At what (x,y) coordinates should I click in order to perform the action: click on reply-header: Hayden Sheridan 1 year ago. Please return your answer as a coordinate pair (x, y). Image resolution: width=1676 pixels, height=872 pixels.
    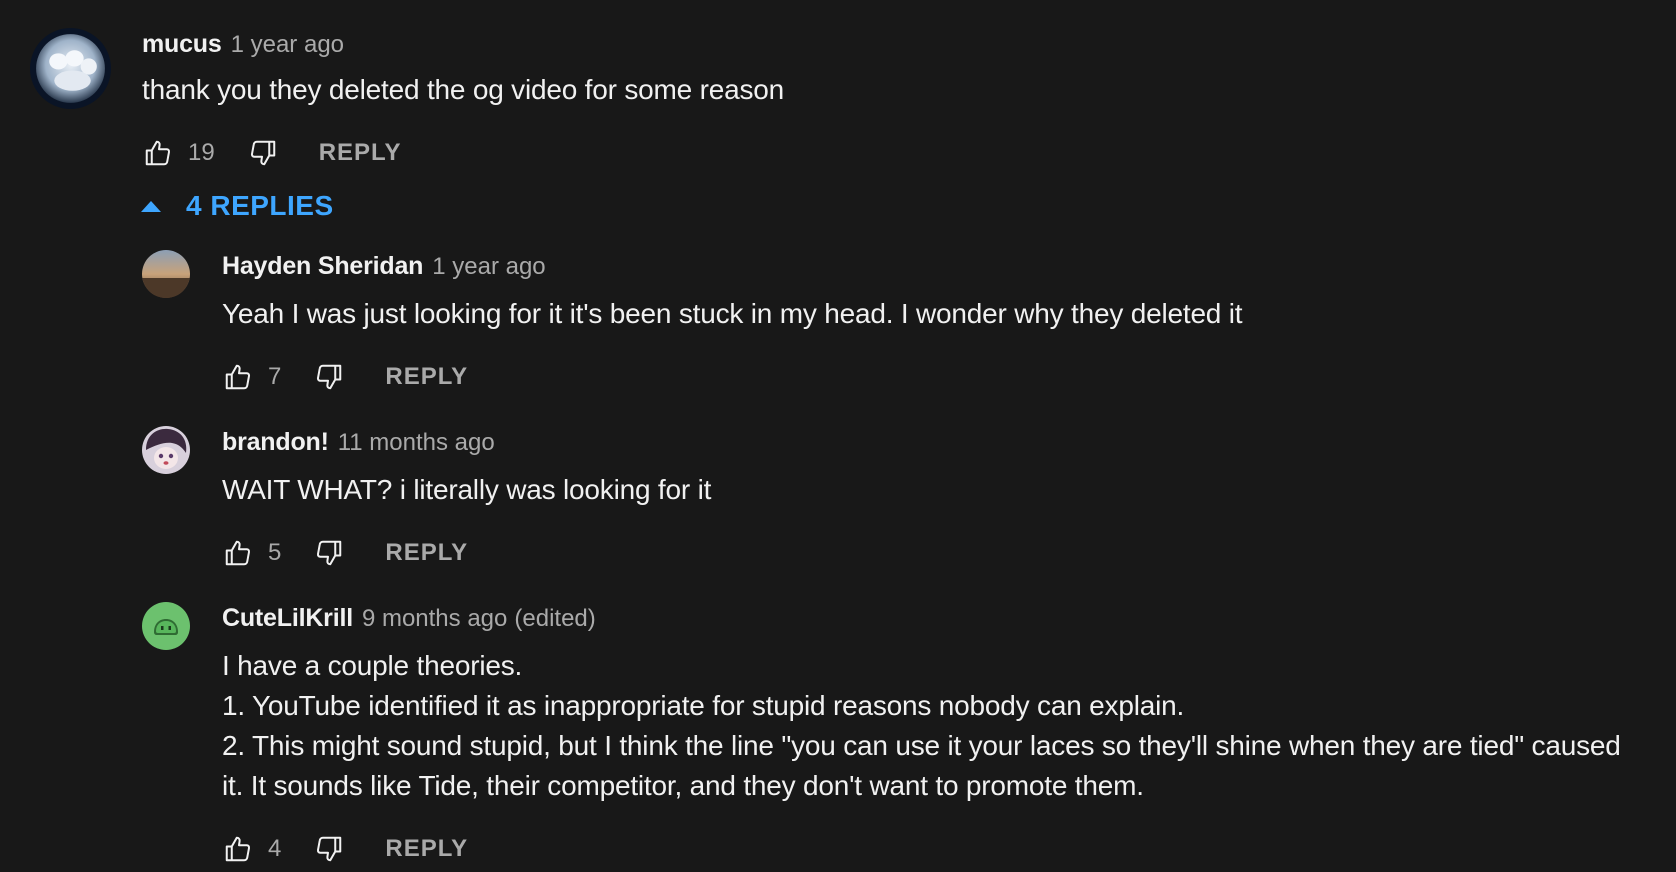
    Looking at the image, I should click on (384, 266).